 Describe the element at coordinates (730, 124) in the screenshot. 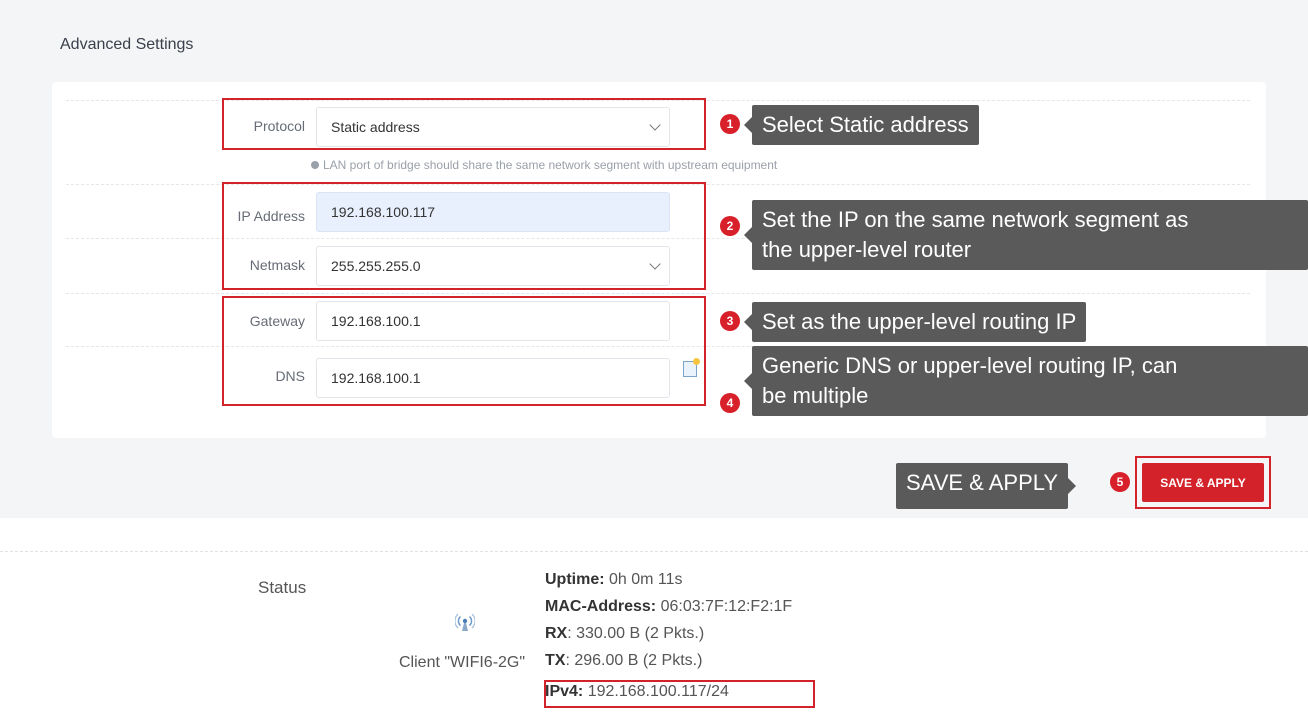

I see `step-badge-1: 1` at that location.